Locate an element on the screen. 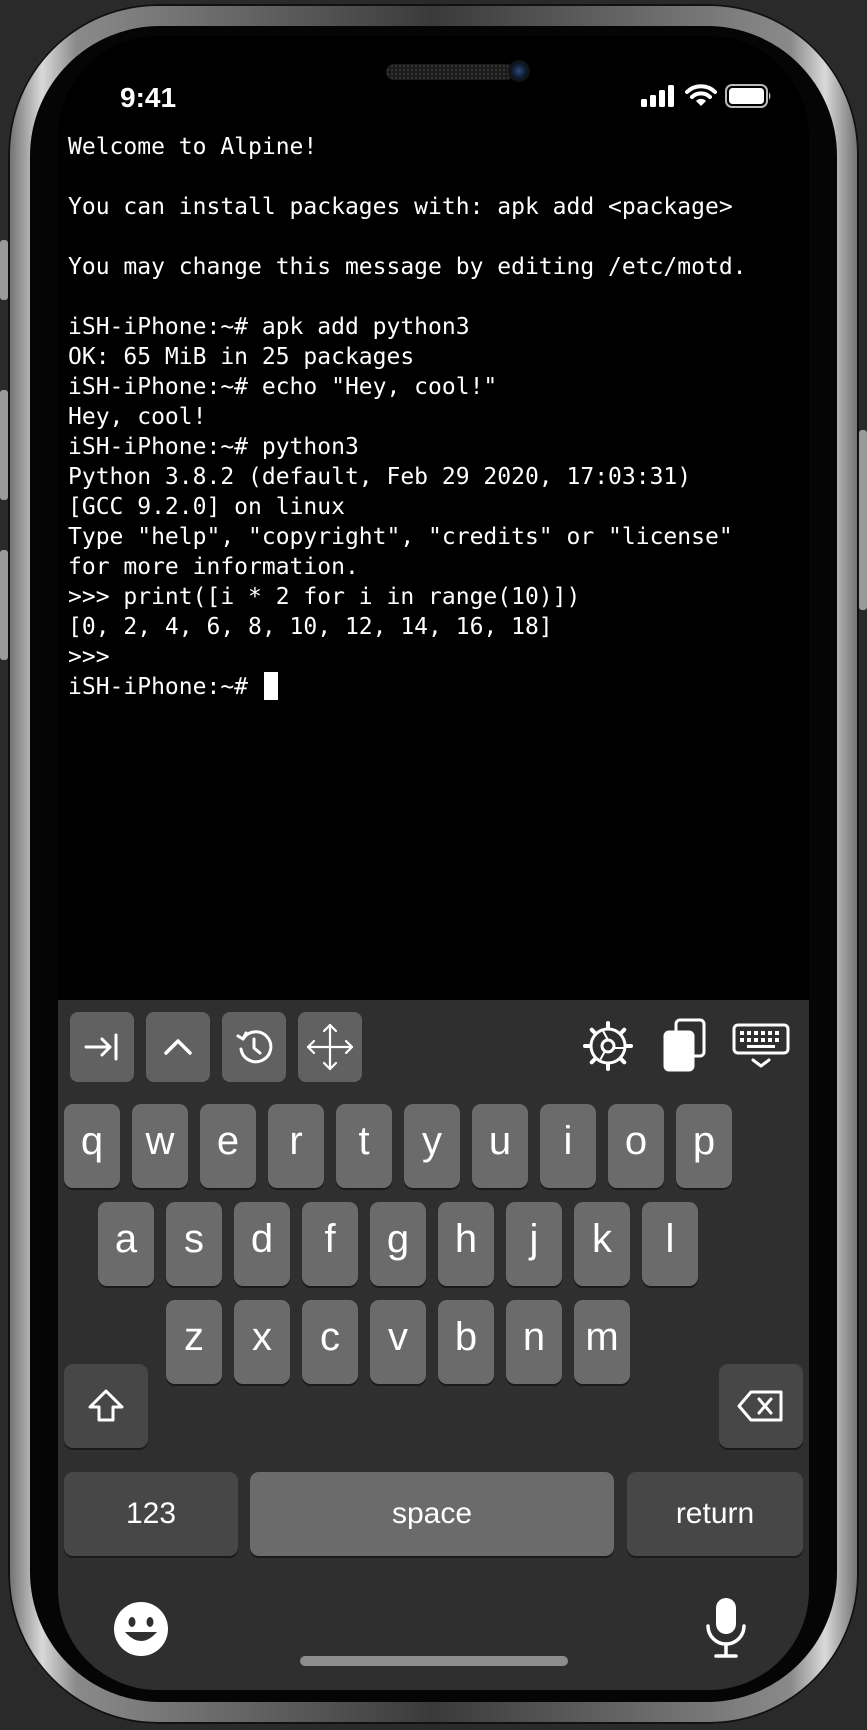 The image size is (867, 1730). microphone-icon is located at coordinates (726, 1628).